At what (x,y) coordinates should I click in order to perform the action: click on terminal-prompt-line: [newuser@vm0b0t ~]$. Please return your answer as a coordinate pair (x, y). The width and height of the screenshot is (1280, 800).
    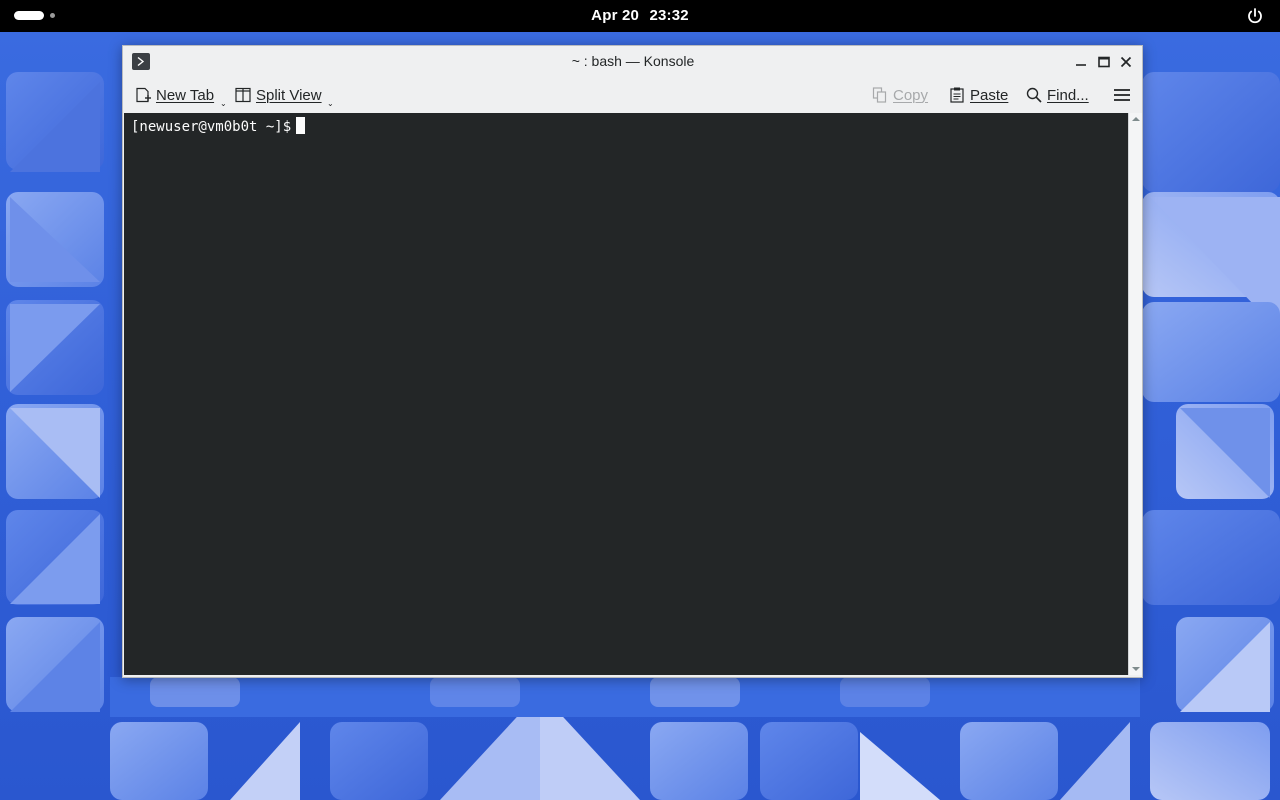
    Looking at the image, I should click on (218, 126).